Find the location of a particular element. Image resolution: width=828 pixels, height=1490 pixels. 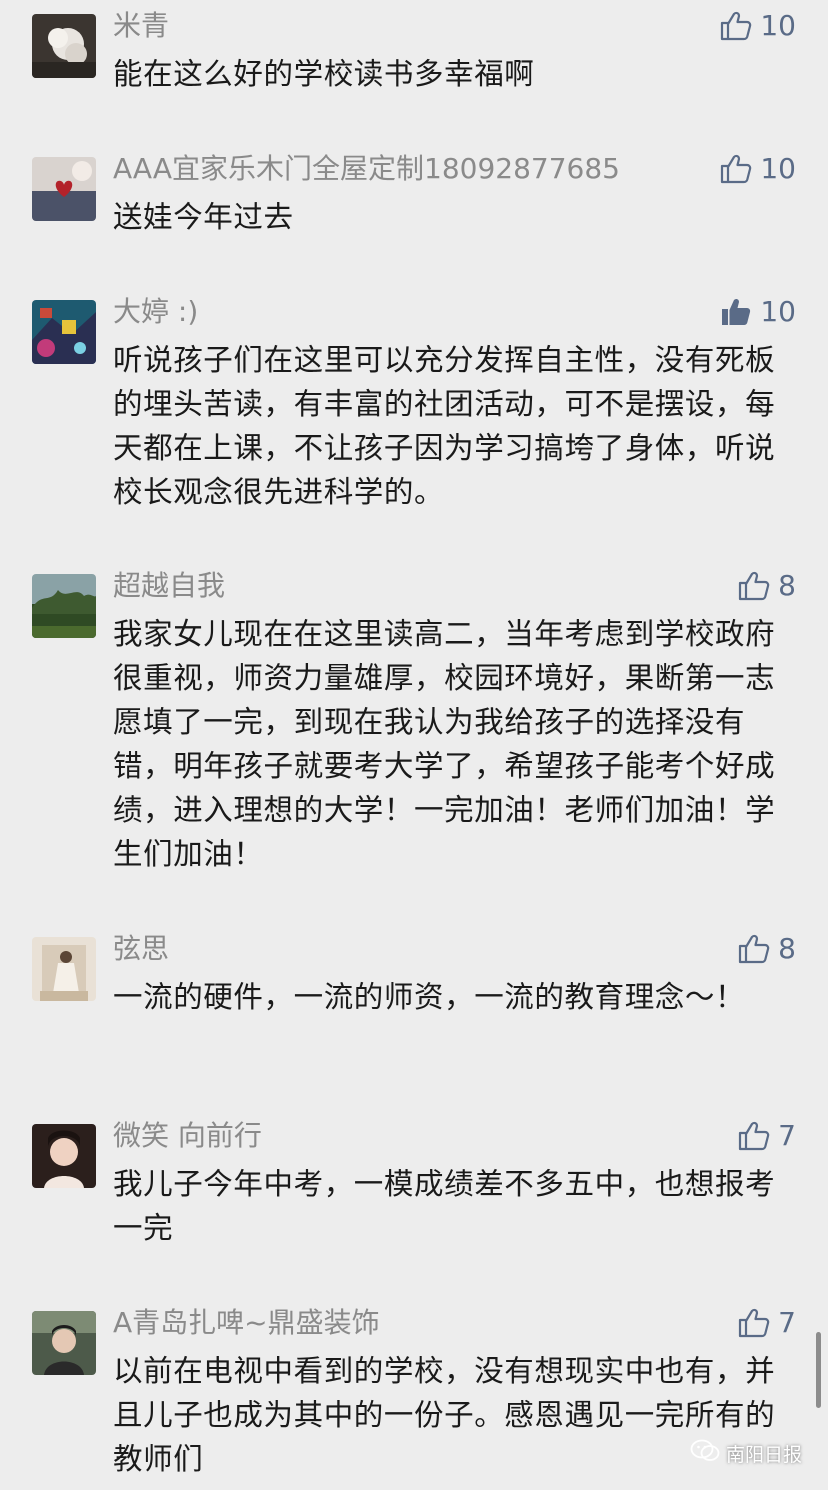

watermark: 南阳日报 is located at coordinates (746, 1453).